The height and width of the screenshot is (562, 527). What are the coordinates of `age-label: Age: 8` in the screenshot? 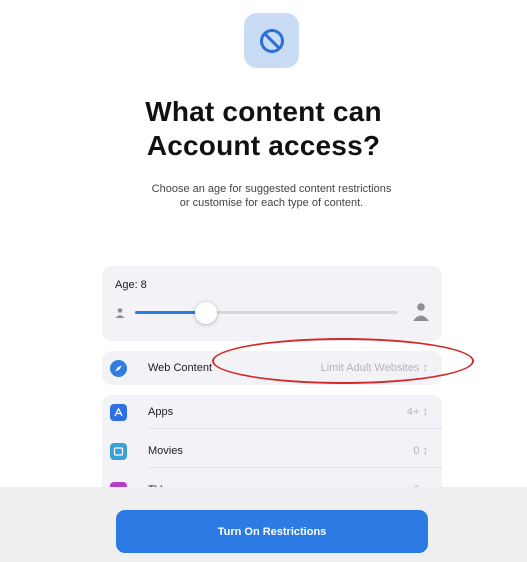 It's located at (131, 285).